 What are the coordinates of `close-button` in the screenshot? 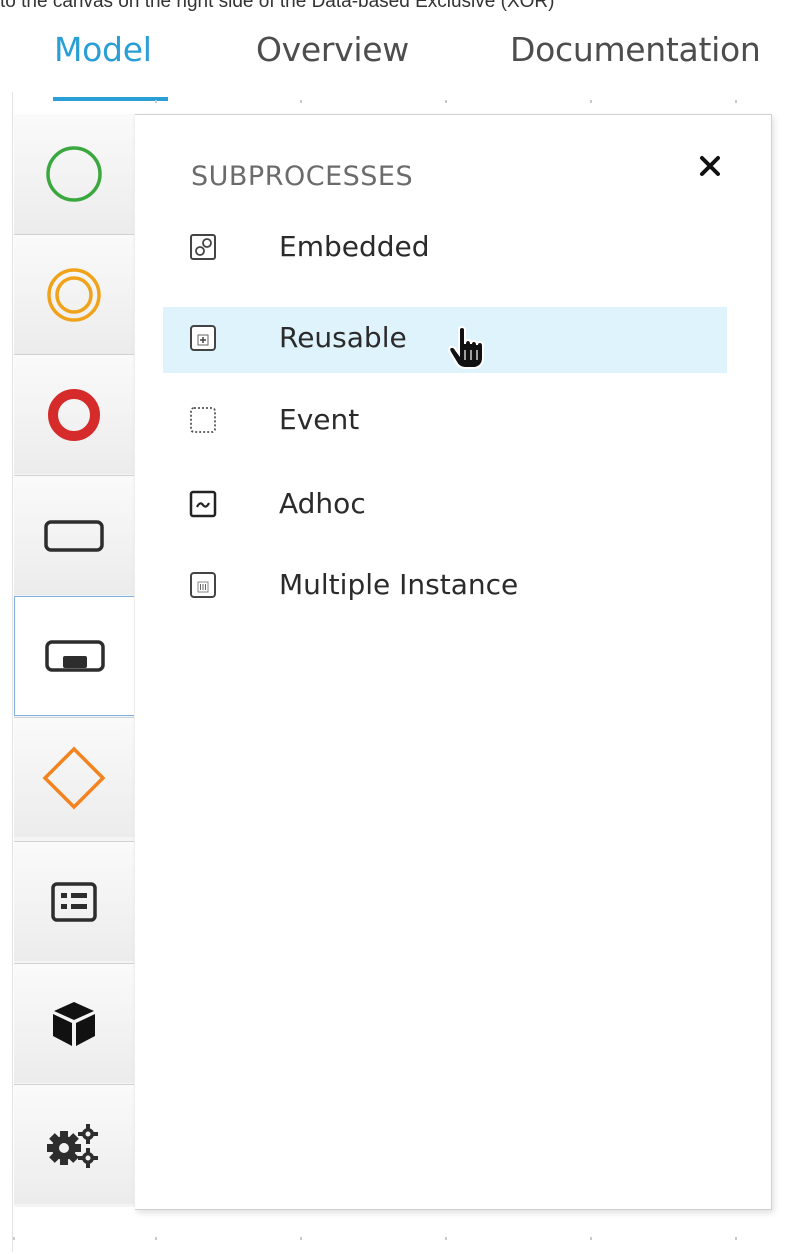 It's located at (710, 166).